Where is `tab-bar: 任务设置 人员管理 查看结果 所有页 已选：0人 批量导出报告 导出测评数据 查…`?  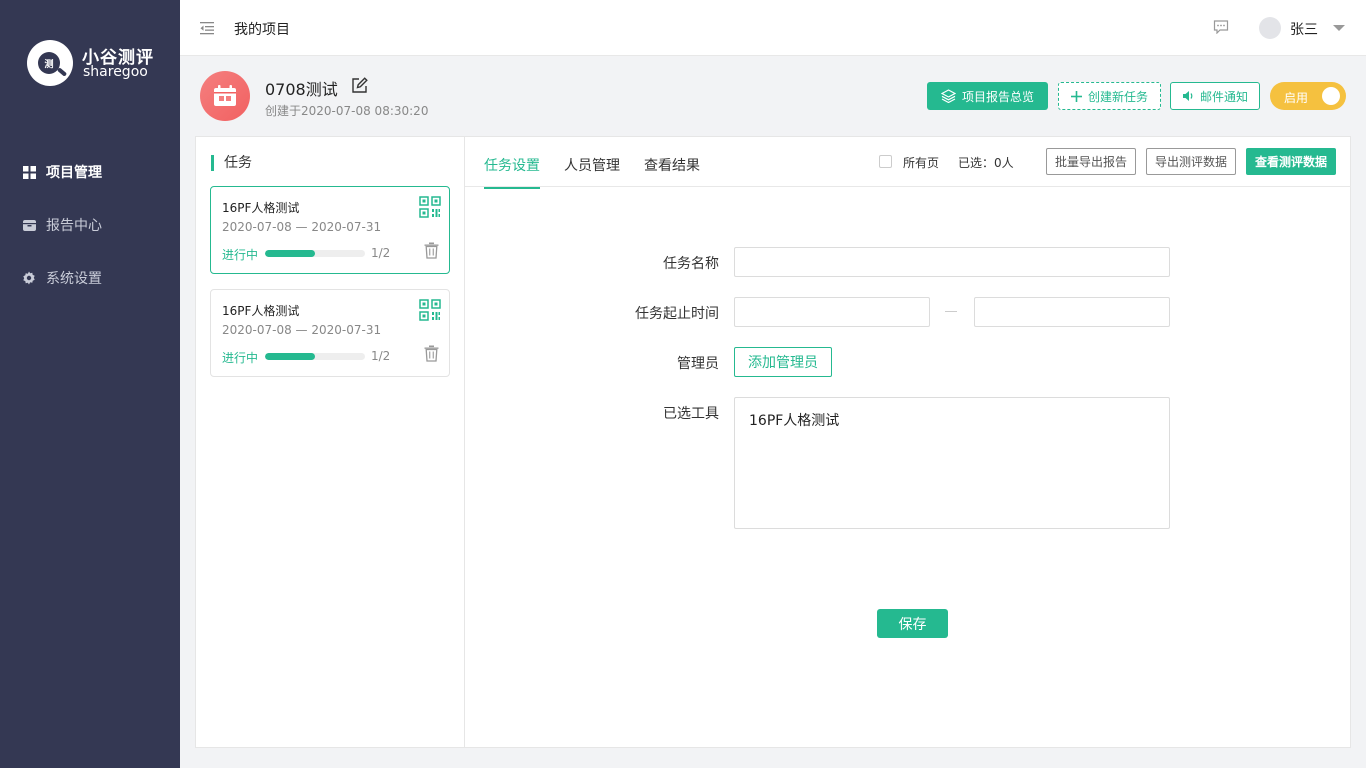
tab-bar: 任务设置 人员管理 查看结果 所有页 已选：0人 批量导出报告 导出测评数据 查… is located at coordinates (908, 163).